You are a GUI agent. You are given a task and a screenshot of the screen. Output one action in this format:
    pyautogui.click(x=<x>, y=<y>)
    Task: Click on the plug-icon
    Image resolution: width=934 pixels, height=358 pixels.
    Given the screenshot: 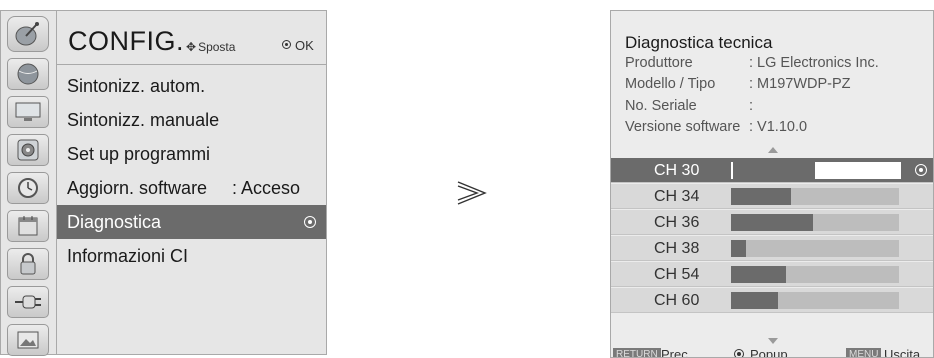 What is the action you would take?
    pyautogui.click(x=28, y=302)
    